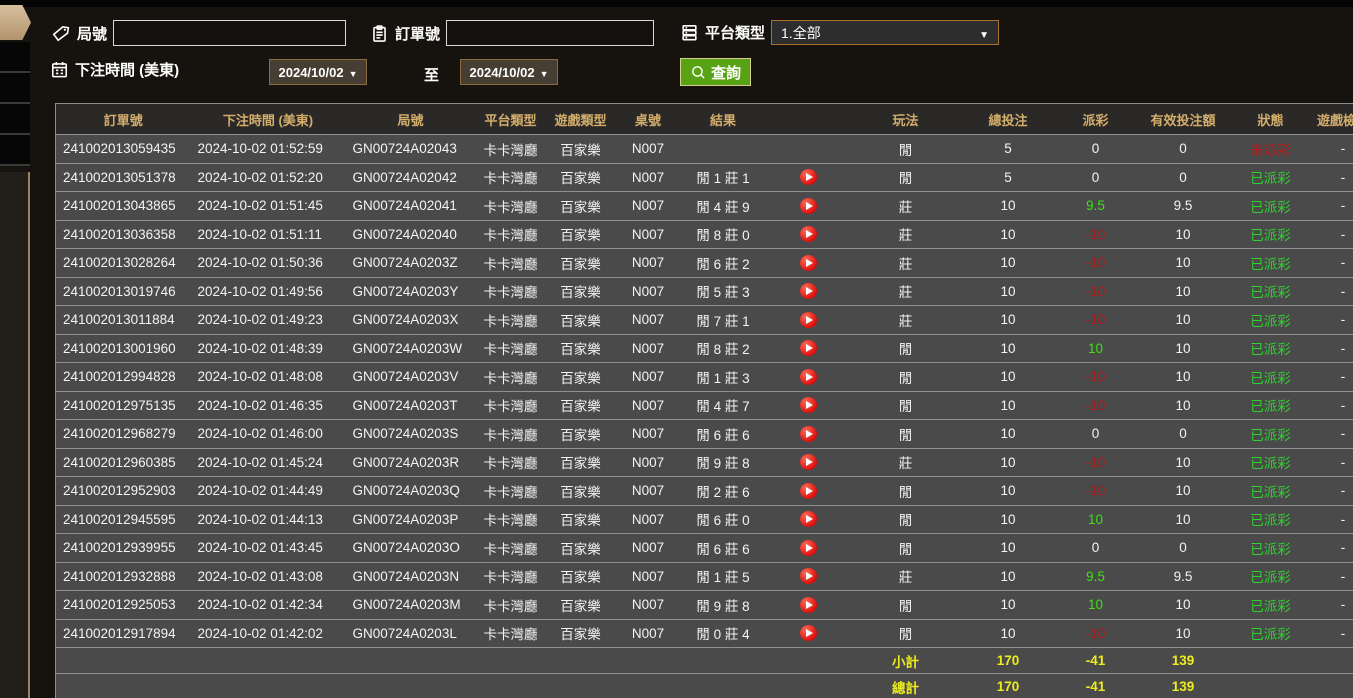 The image size is (1353, 698). I want to click on bet-time-group: 下注時間 (美東), so click(114, 69).